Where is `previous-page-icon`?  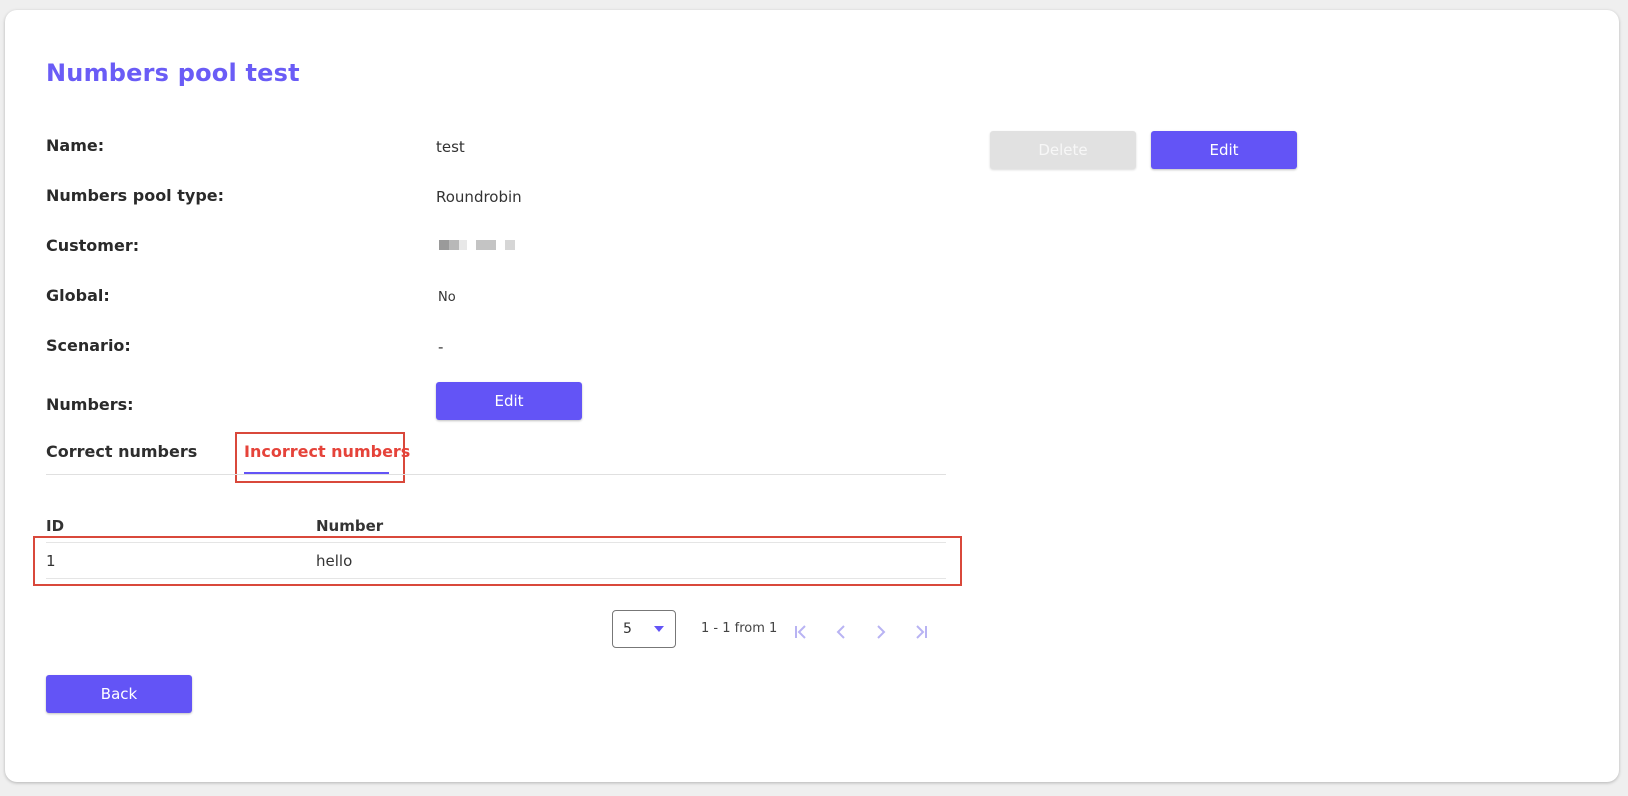 previous-page-icon is located at coordinates (841, 632).